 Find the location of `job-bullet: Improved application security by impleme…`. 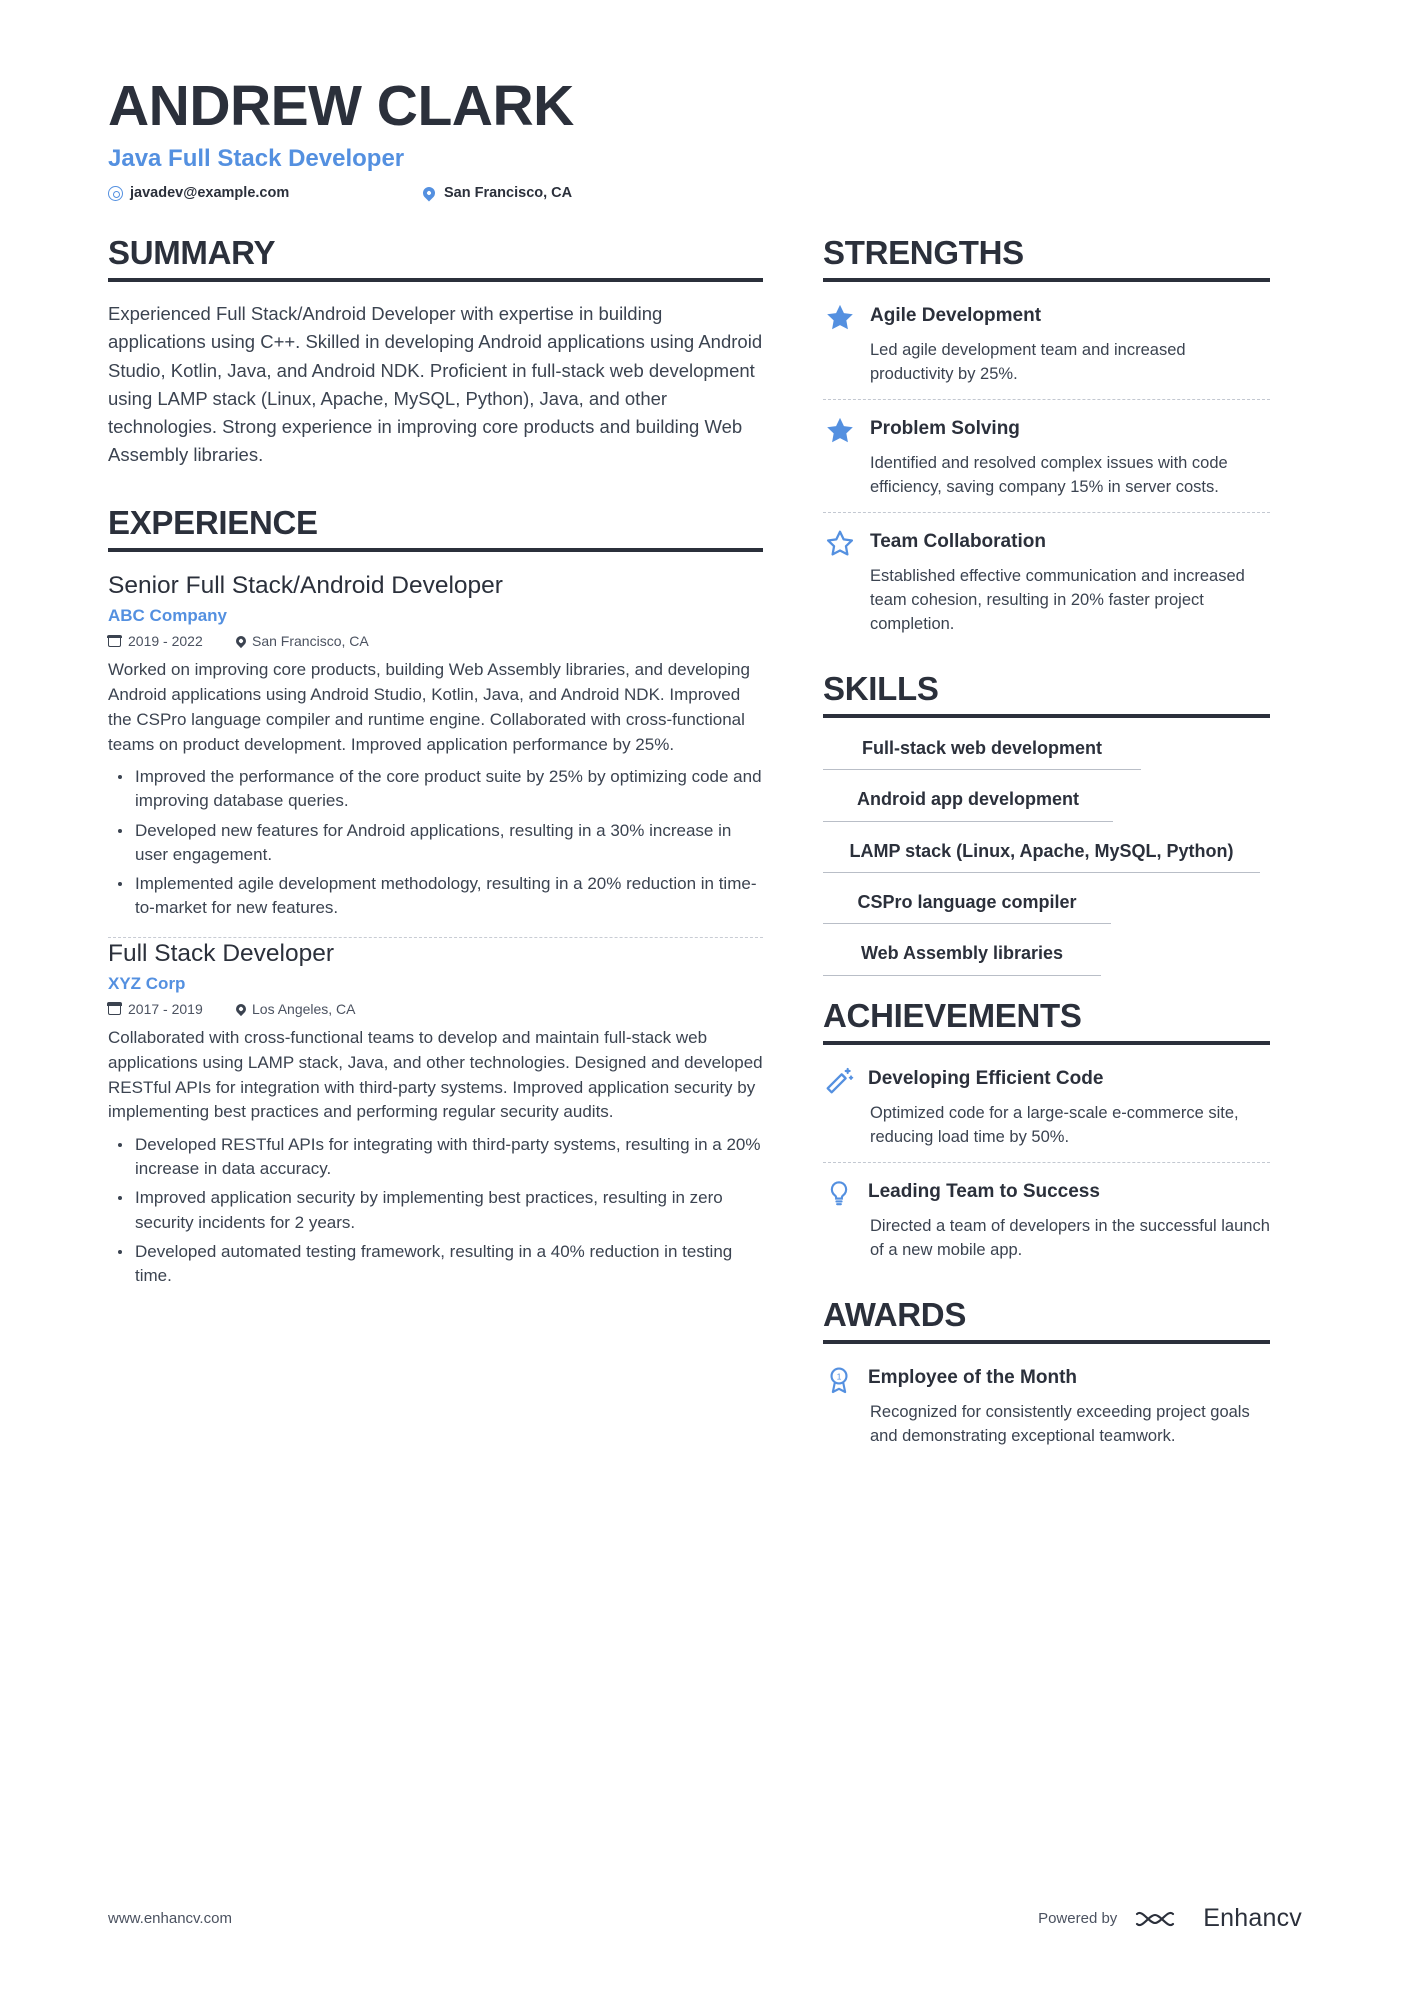

job-bullet: Improved application security by impleme… is located at coordinates (435, 1210).